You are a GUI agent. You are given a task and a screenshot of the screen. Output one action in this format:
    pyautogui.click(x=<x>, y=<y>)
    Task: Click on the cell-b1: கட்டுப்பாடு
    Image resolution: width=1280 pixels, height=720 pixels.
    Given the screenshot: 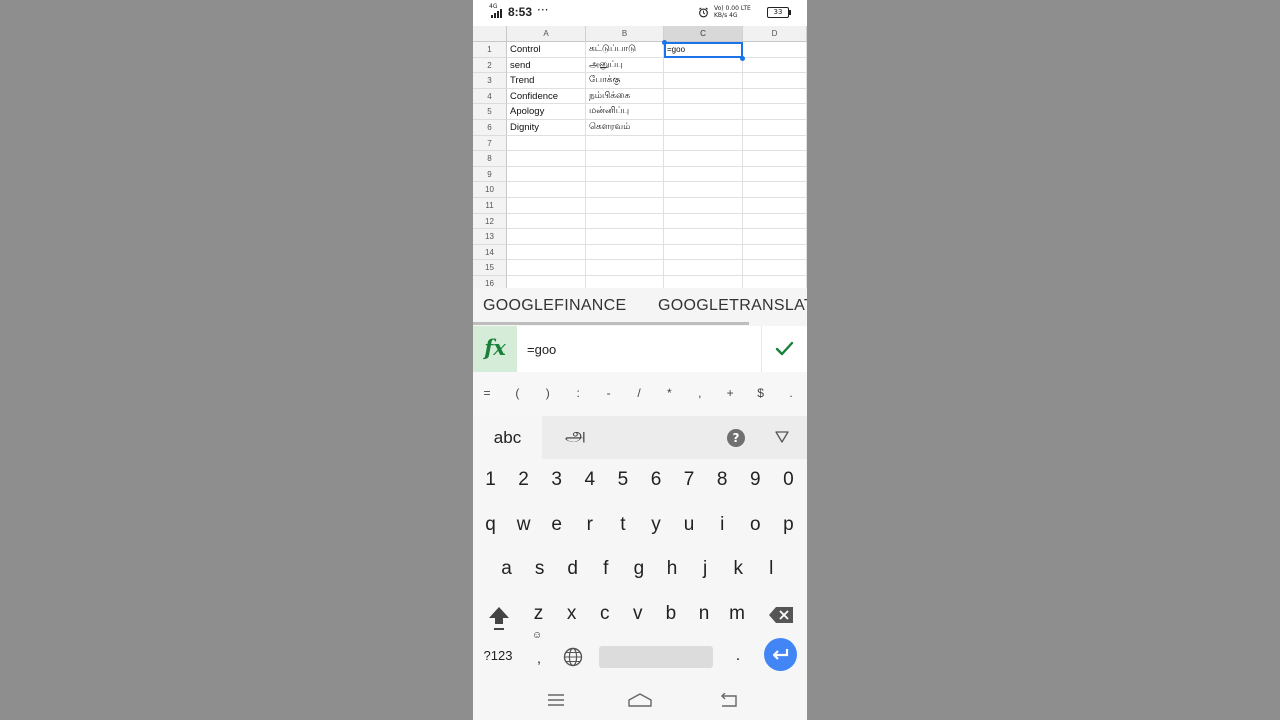 What is the action you would take?
    pyautogui.click(x=625, y=50)
    